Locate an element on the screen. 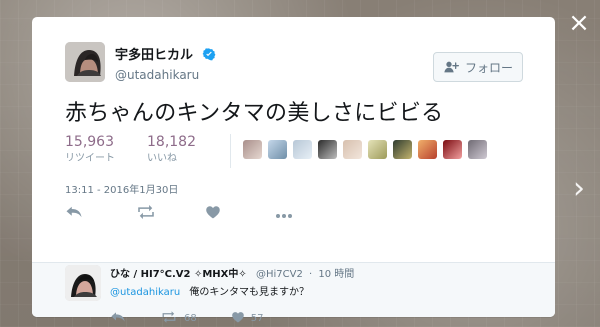  handle: @utadahikaru is located at coordinates (165, 75).